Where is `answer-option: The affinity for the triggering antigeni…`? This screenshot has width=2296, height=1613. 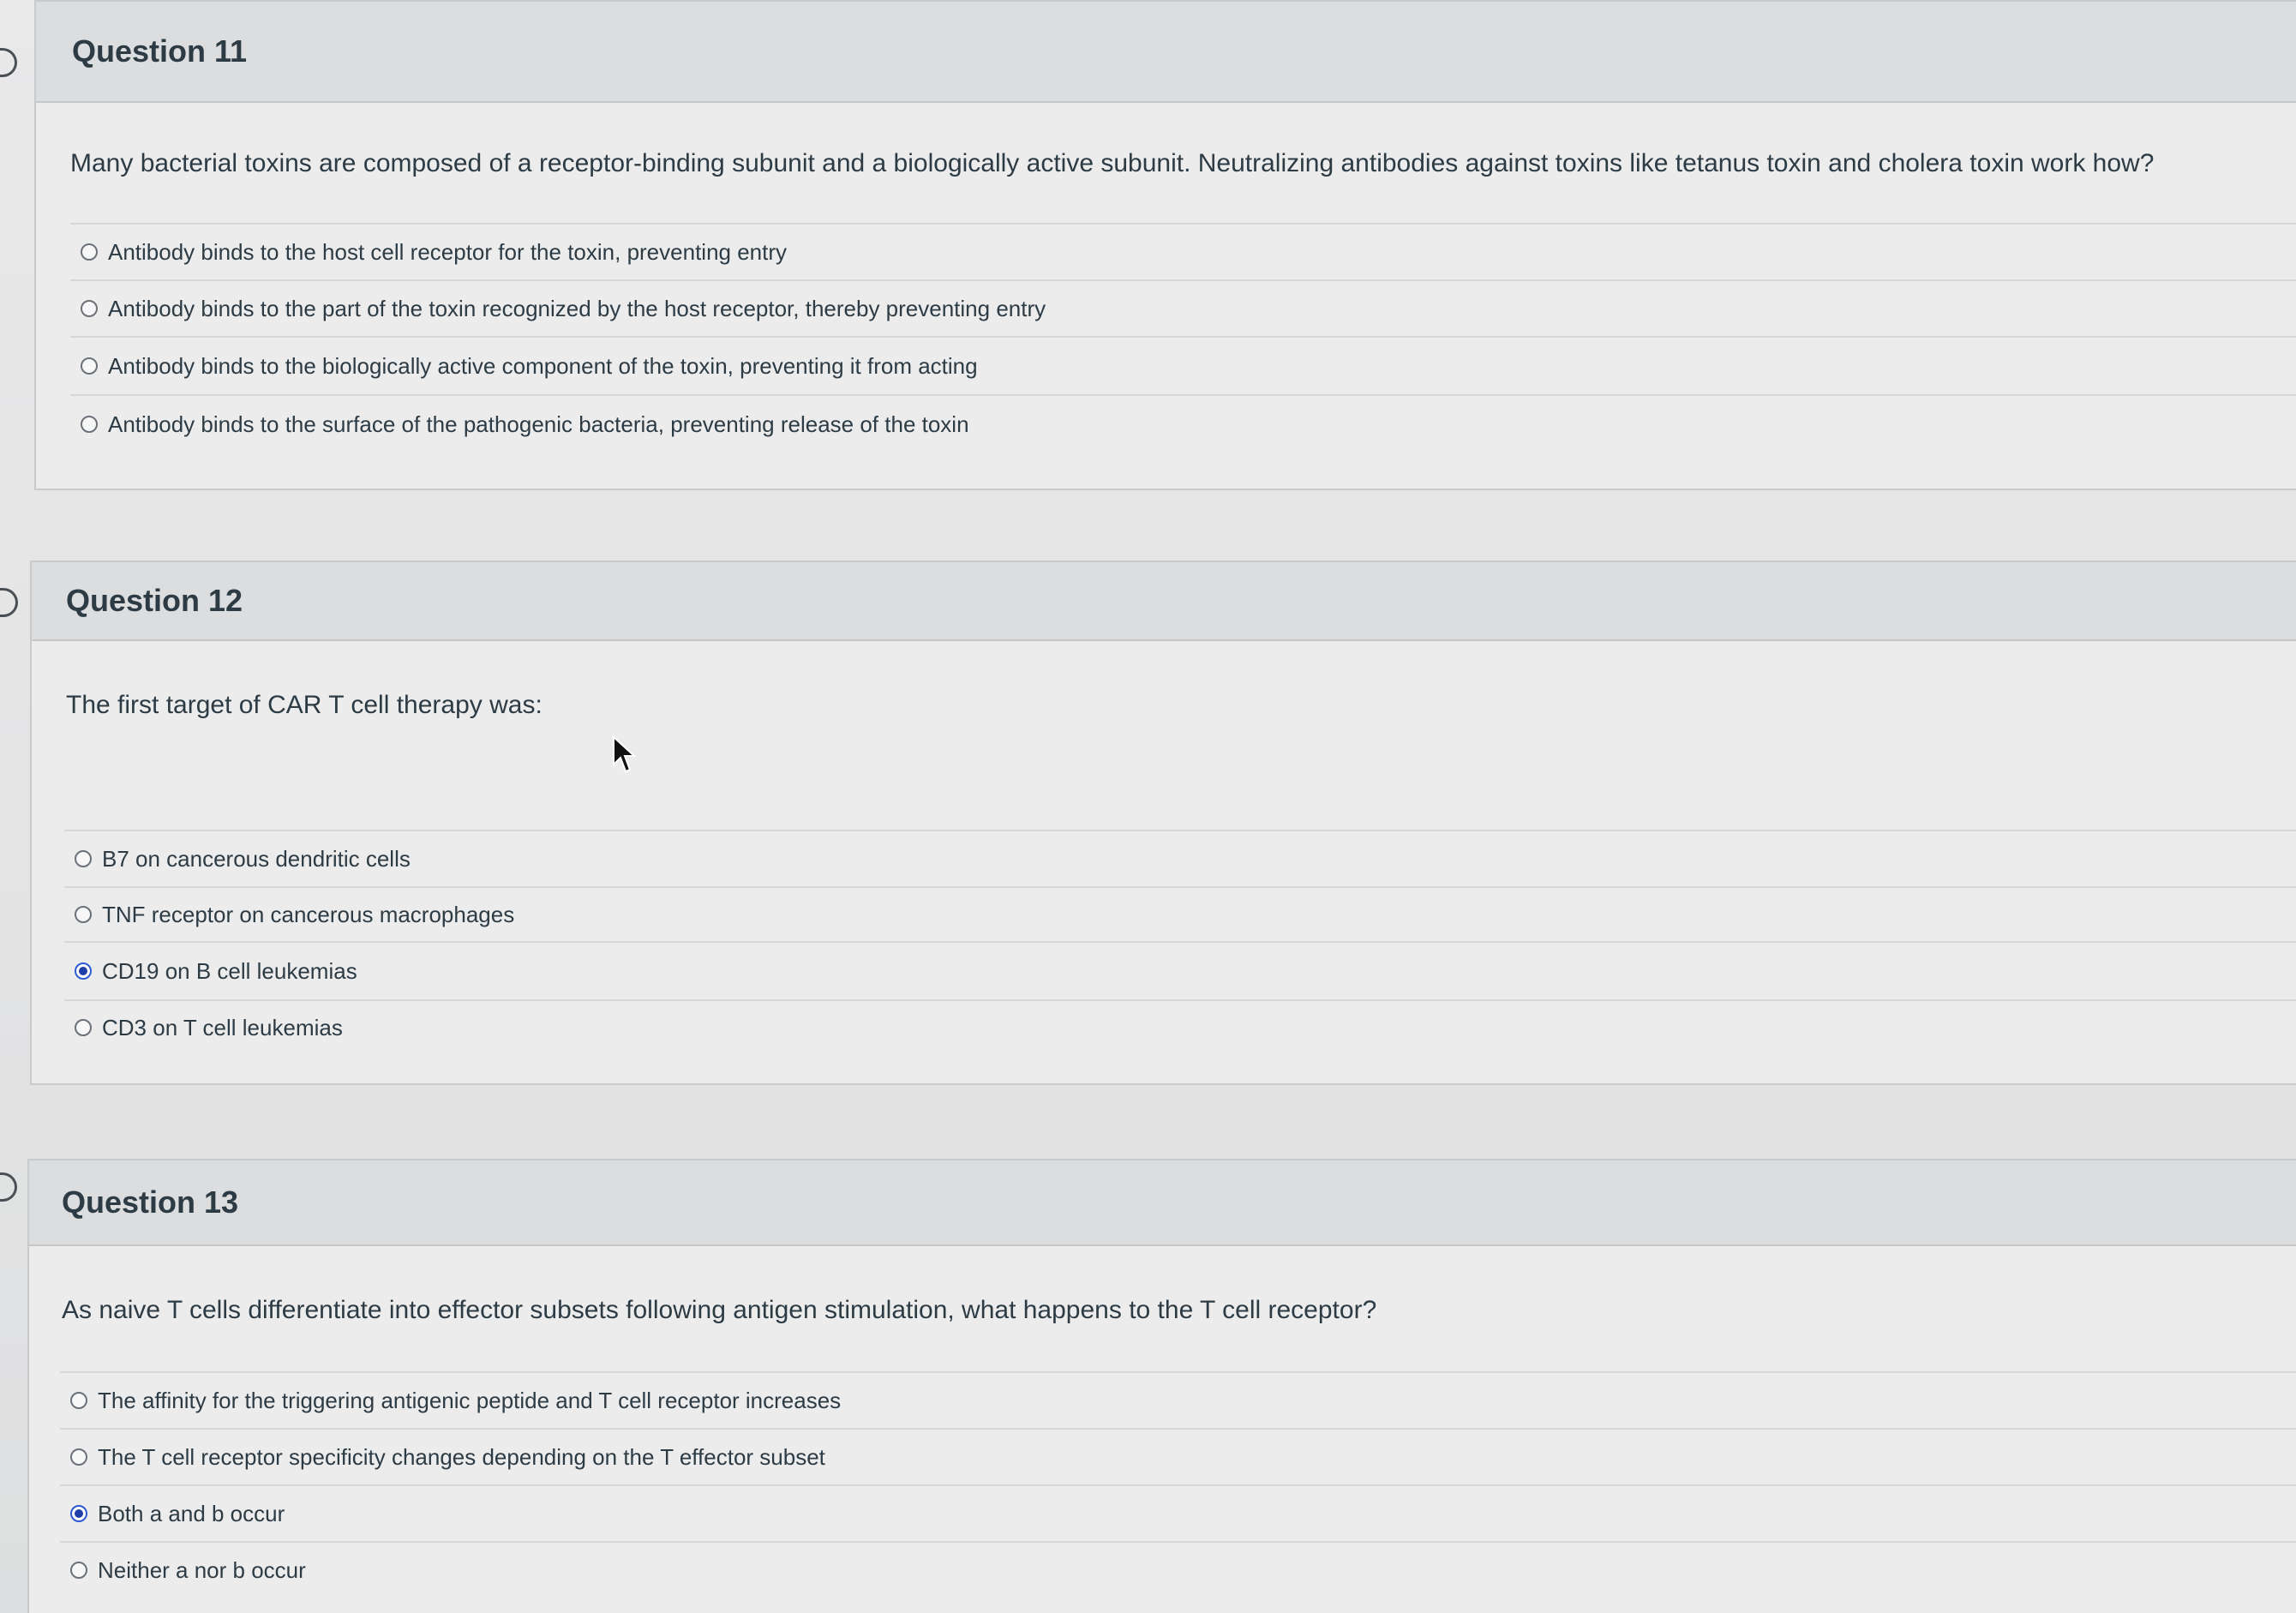
answer-option: The affinity for the triggering antigeni… is located at coordinates (1178, 1399).